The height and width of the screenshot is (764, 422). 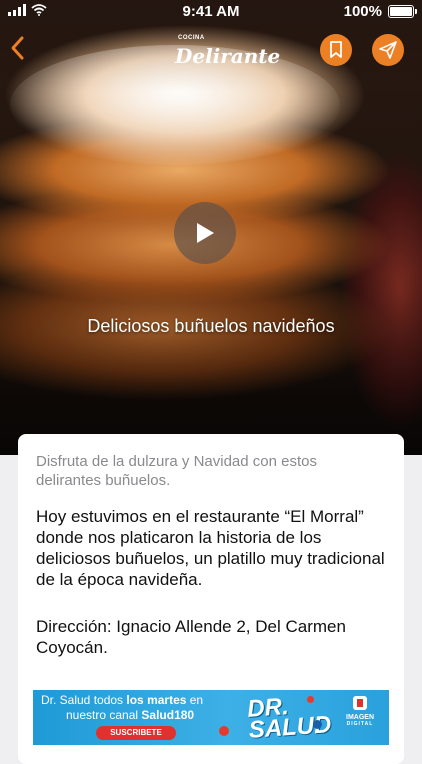 I want to click on banner-line-1: Dr. Salud todos los martes en, so click(x=122, y=700).